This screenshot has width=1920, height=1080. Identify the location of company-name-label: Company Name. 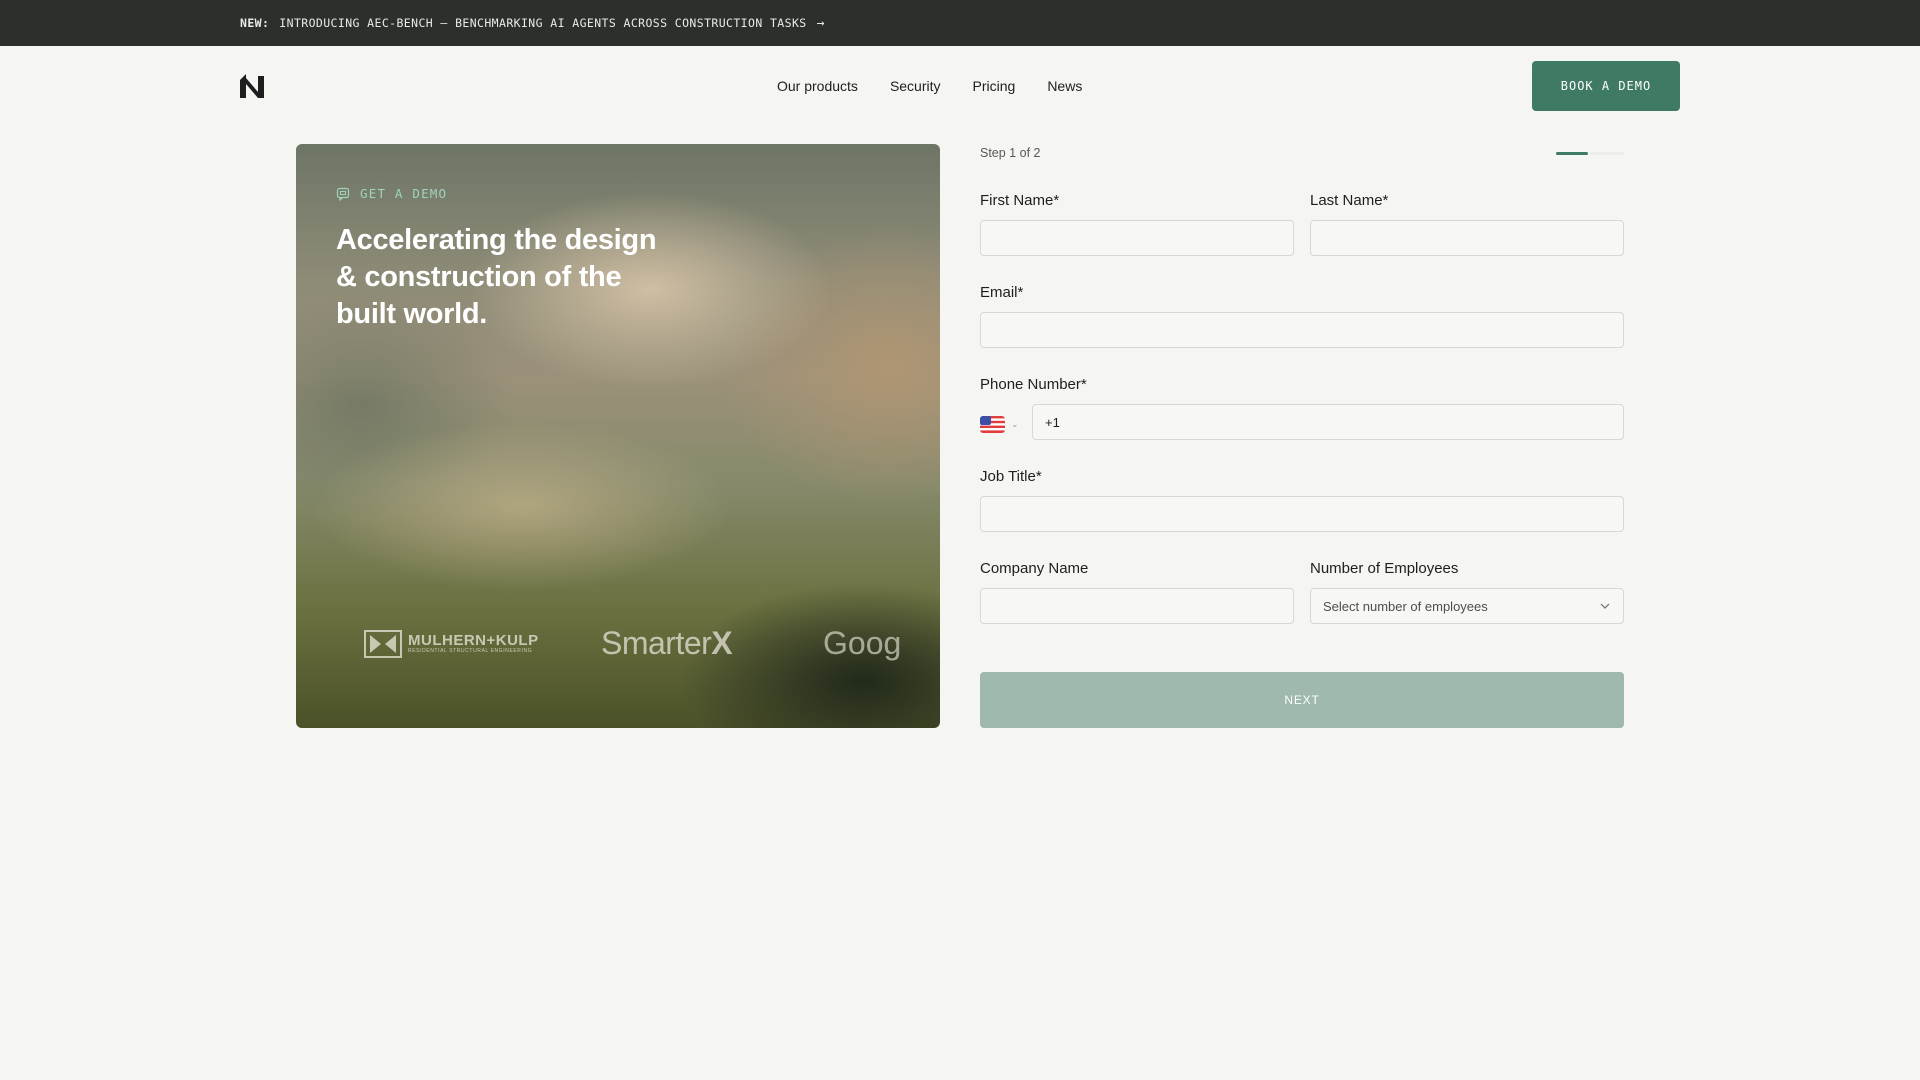
(1034, 568).